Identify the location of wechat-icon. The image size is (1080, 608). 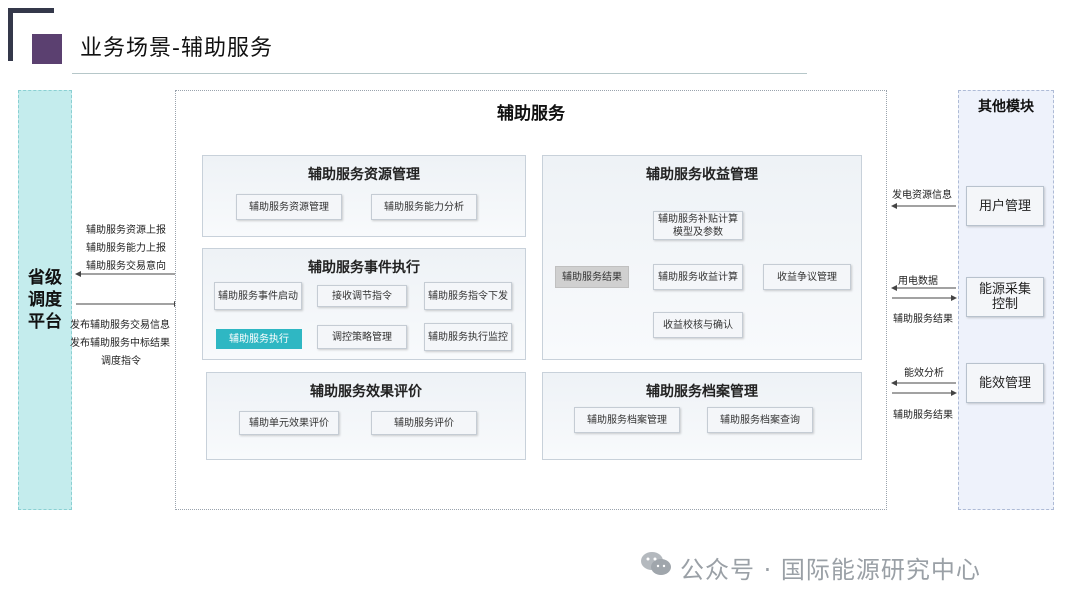
(656, 563).